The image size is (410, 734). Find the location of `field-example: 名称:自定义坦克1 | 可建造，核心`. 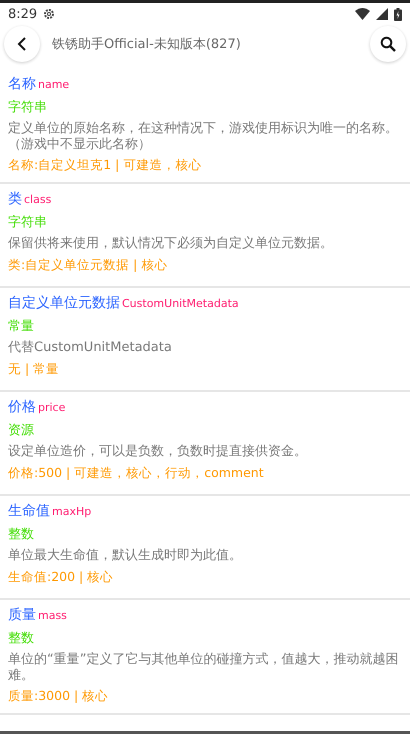

field-example: 名称:自定义坦克1 | 可建造，核心 is located at coordinates (105, 165).